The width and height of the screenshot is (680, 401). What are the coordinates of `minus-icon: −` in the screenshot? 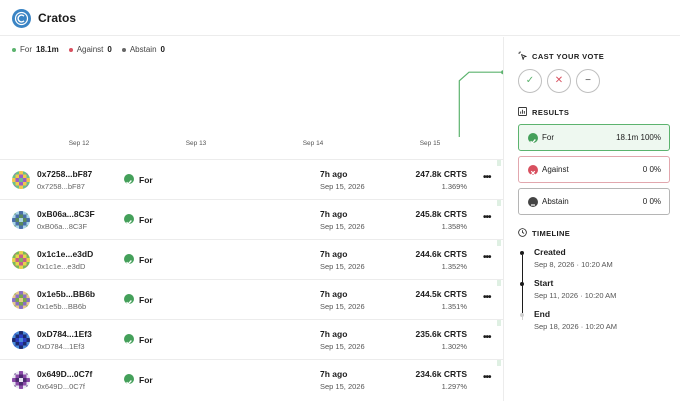 It's located at (588, 80).